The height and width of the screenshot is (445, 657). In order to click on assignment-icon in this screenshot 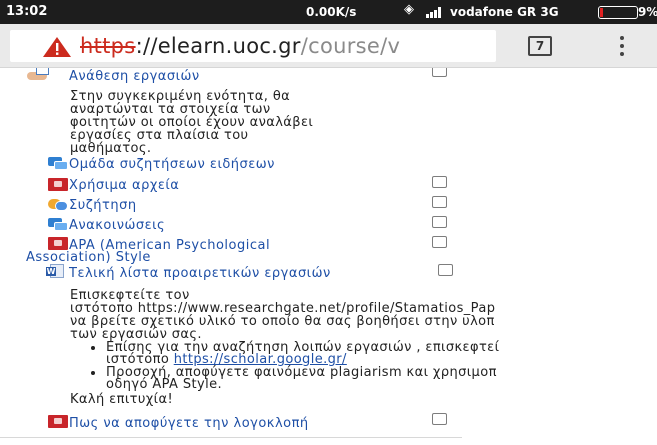, I will do `click(39, 75)`.